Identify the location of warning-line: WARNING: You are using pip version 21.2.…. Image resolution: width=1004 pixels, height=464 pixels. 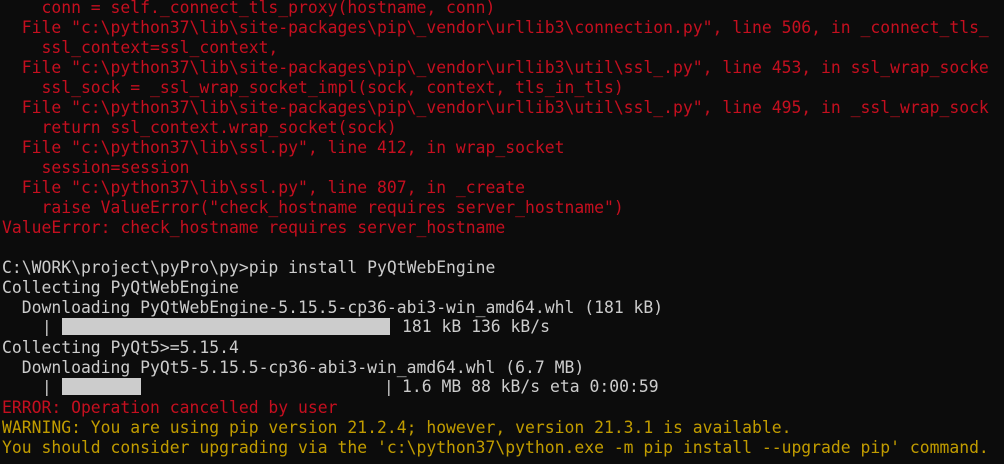
(397, 427).